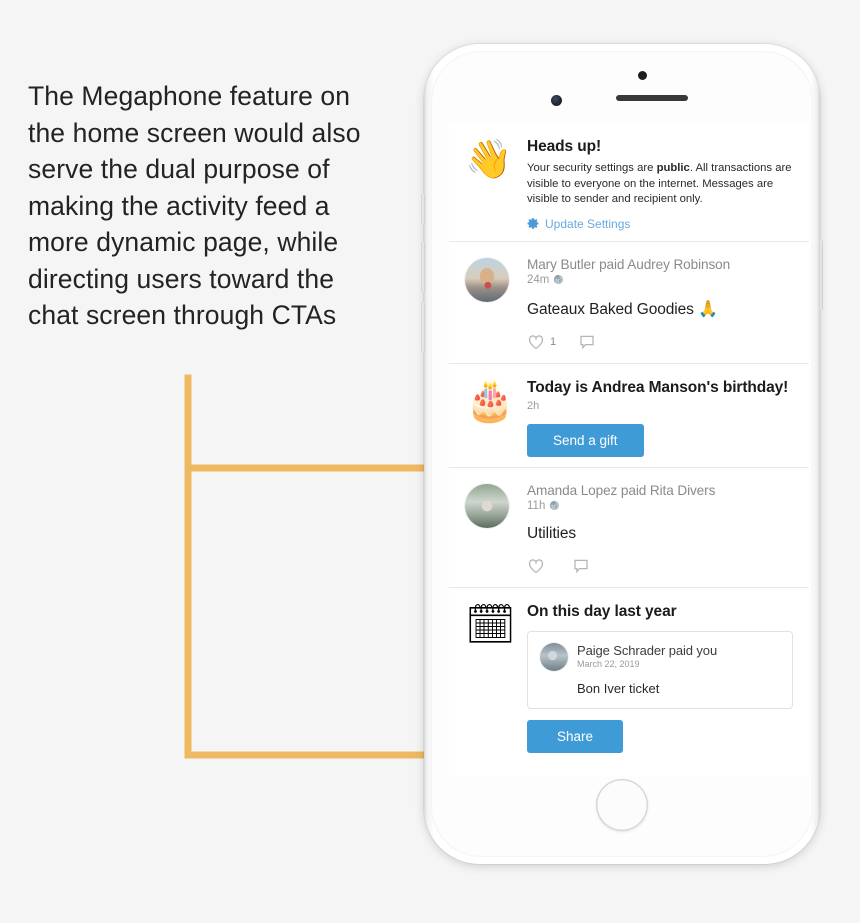  I want to click on like-button: 1, so click(541, 342).